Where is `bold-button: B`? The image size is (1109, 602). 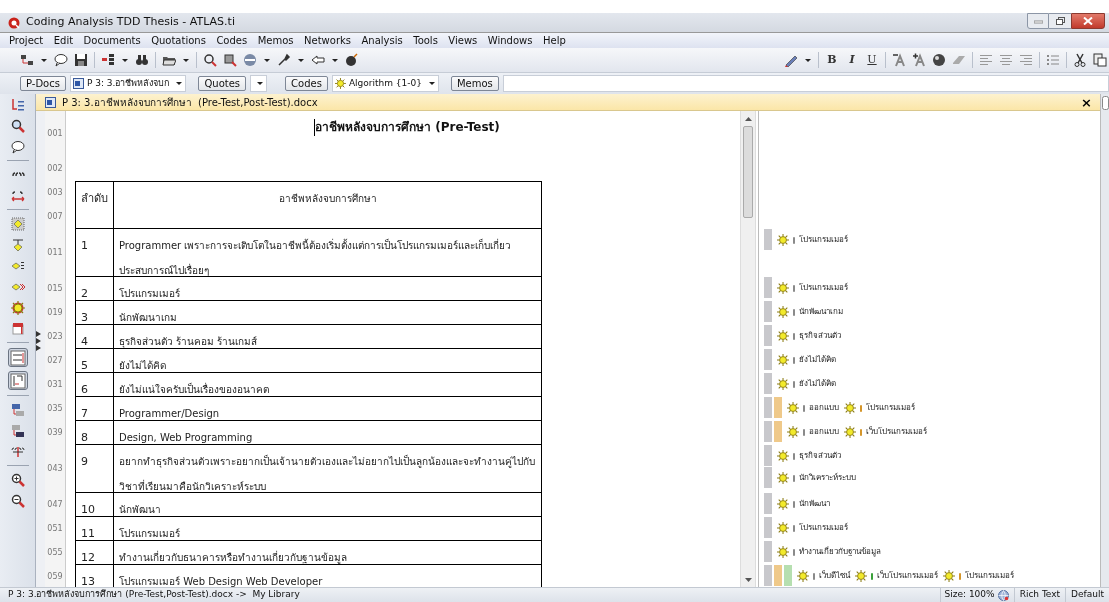 bold-button: B is located at coordinates (832, 60).